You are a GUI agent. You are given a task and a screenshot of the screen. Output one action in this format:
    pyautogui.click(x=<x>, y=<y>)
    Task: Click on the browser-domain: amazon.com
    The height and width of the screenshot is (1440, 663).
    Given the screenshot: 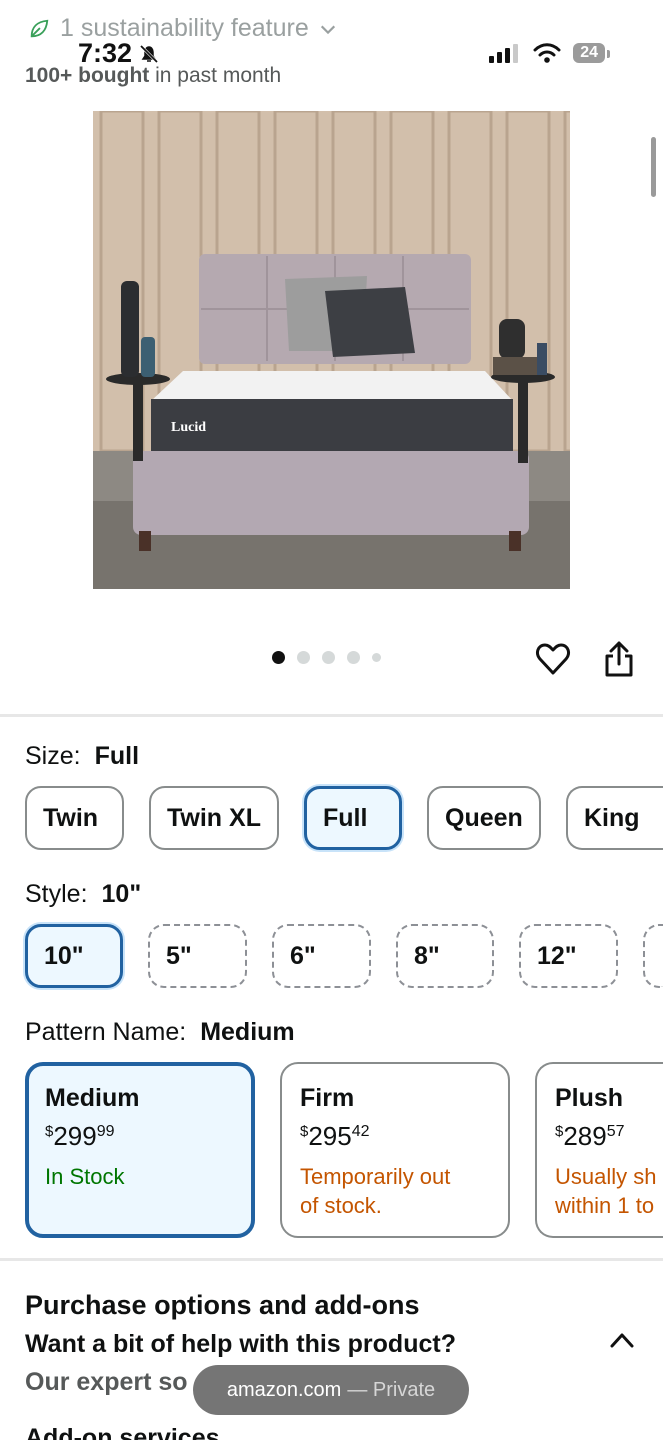 What is the action you would take?
    pyautogui.click(x=284, y=1389)
    